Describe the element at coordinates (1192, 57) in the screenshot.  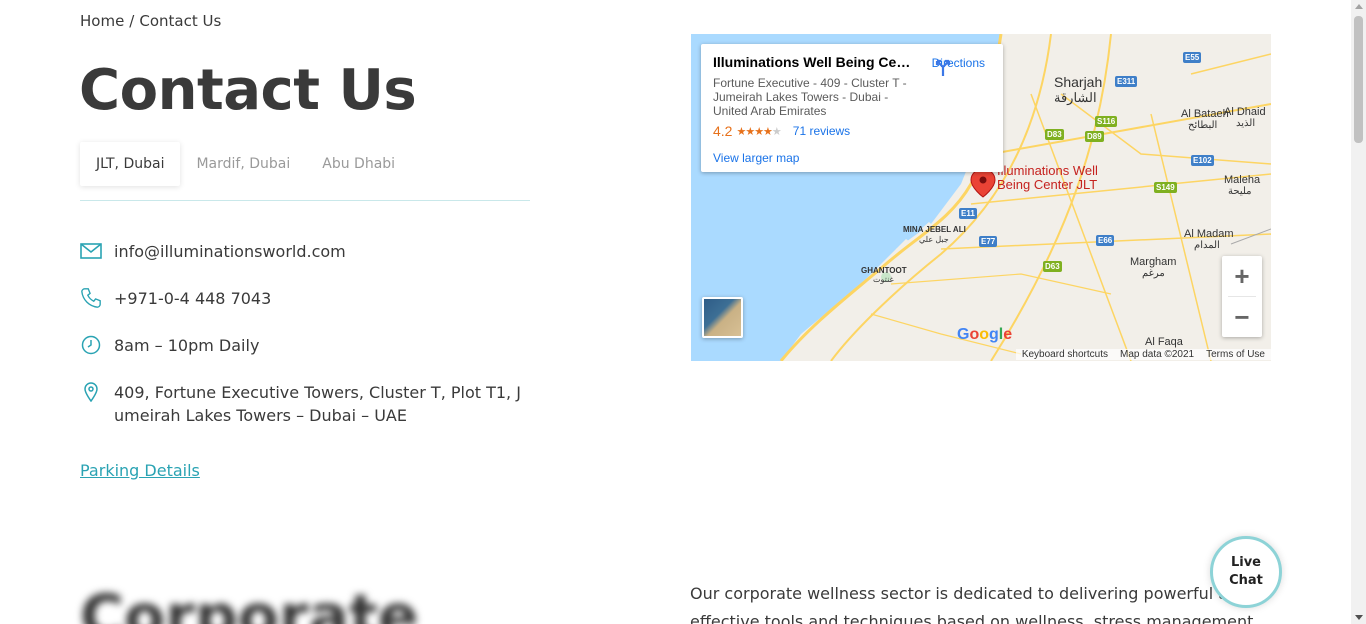
I see `road-shield-e55: E55` at that location.